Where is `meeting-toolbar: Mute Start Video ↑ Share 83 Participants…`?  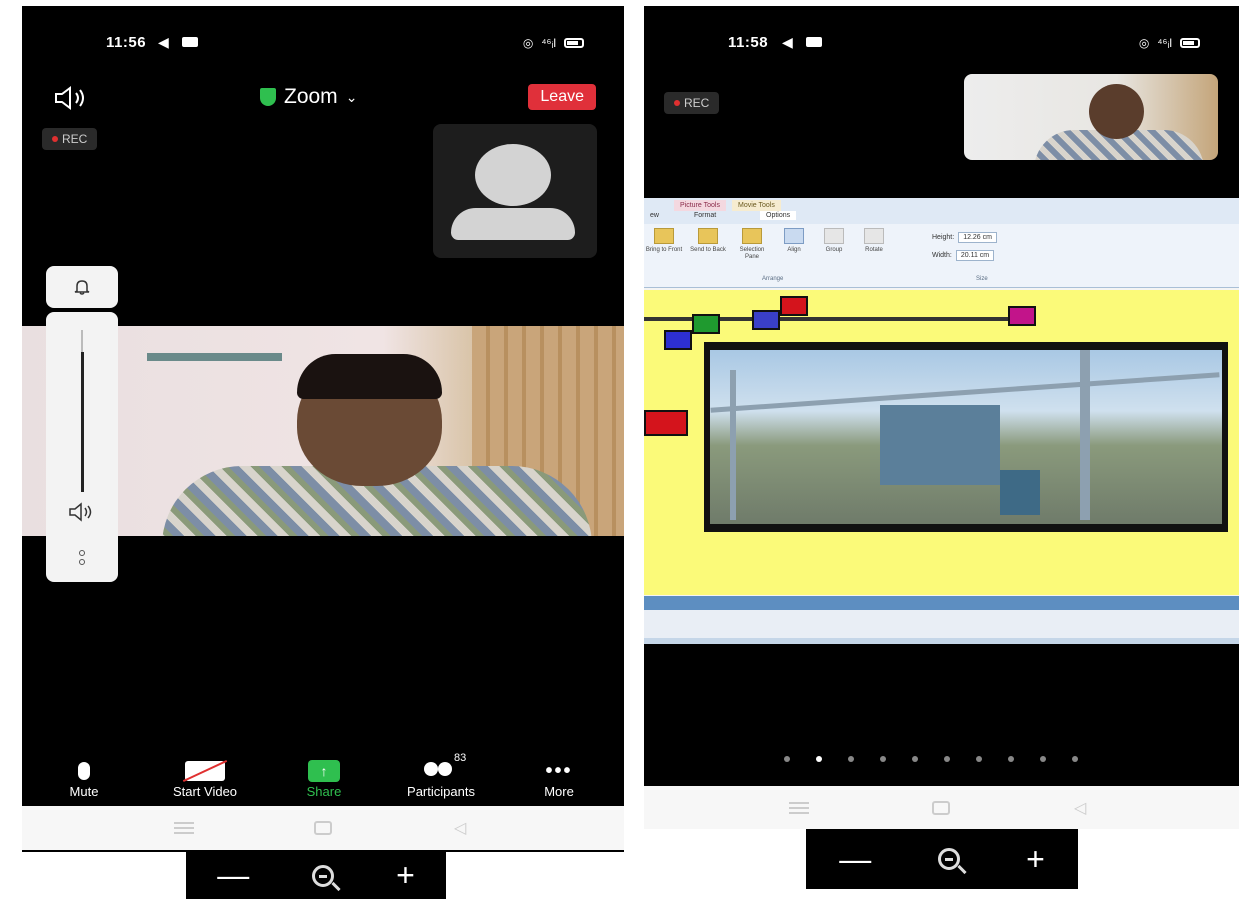
meeting-toolbar: Mute Start Video ↑ Share 83 Participants… is located at coordinates (323, 779).